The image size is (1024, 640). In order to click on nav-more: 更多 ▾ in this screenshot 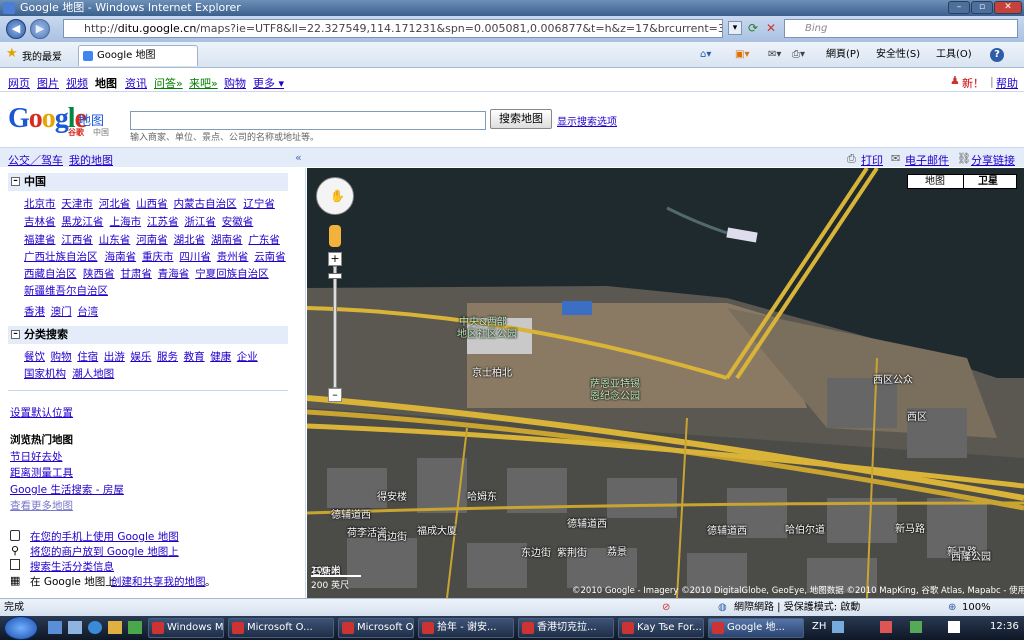, I will do `click(268, 83)`.